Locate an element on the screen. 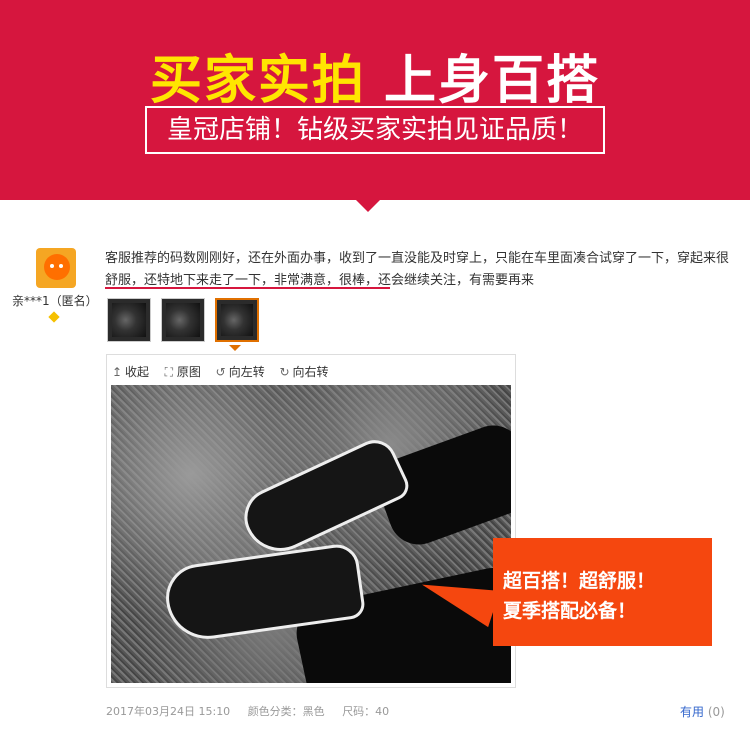 The height and width of the screenshot is (734, 750). banner-title-white: 上身百搭 is located at coordinates (492, 81).